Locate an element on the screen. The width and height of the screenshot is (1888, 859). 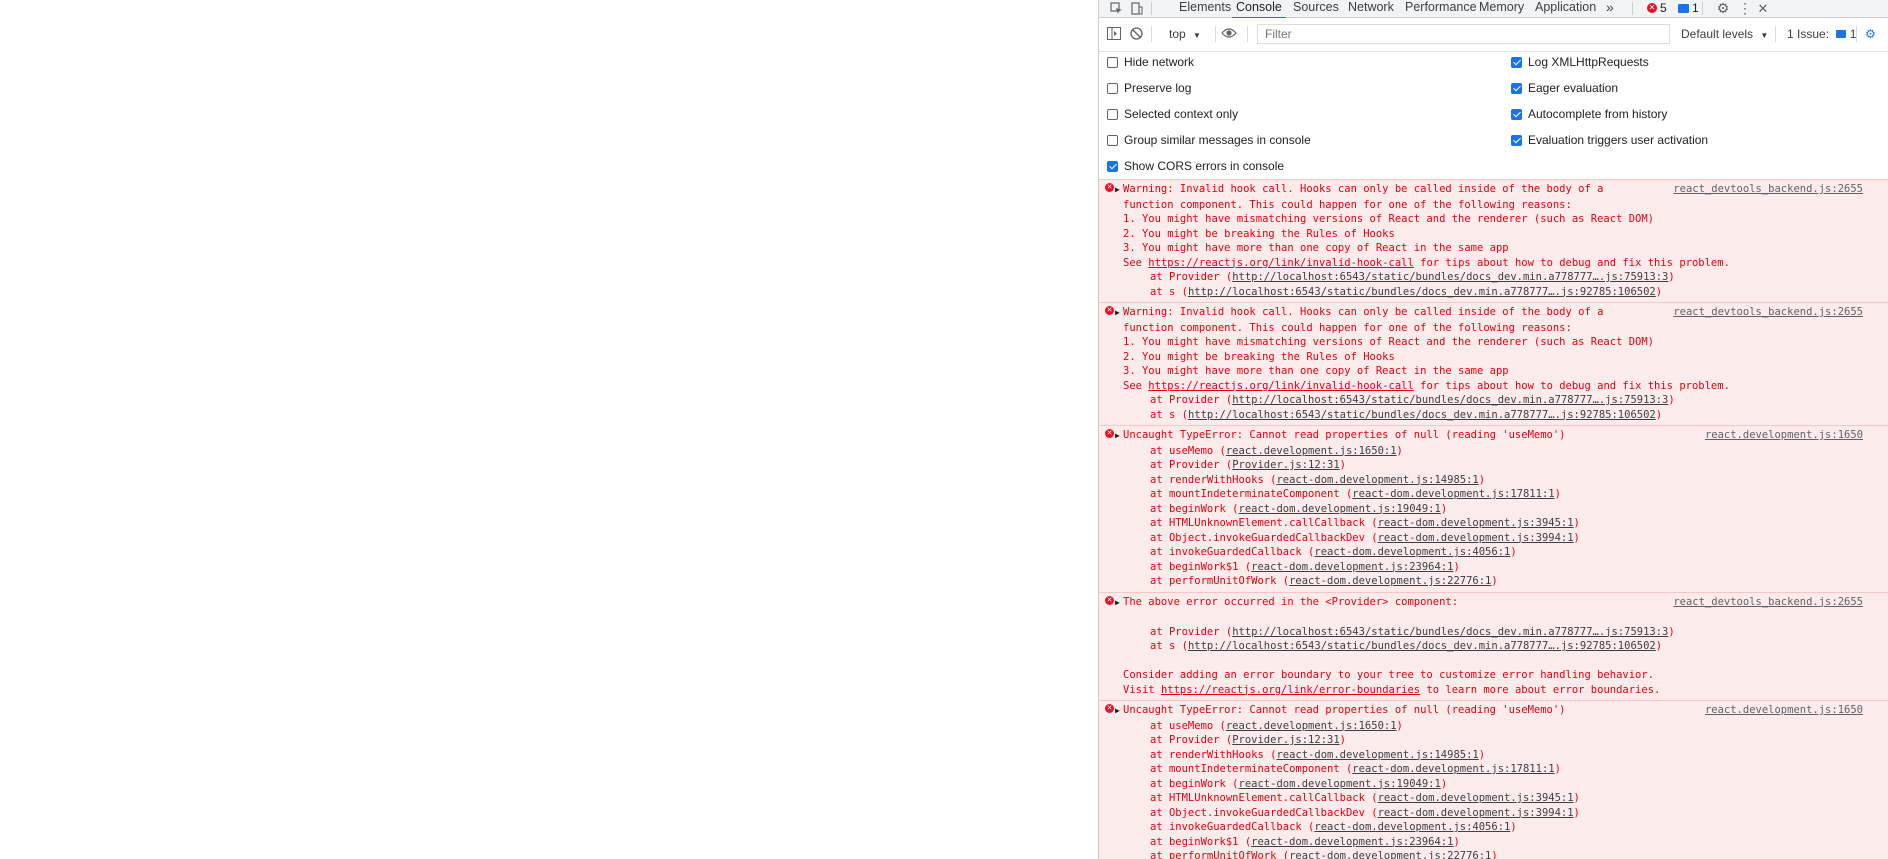
log-xhr-checkbox: Log XMLHttpRequests is located at coordinates (1580, 62).